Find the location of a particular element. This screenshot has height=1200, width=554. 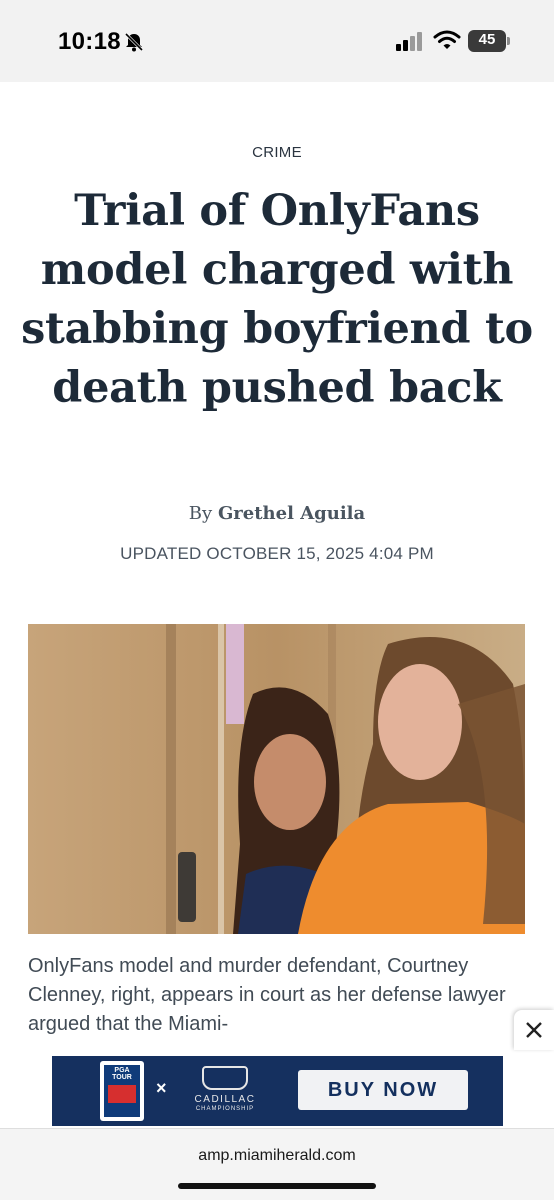

signal-icon is located at coordinates (409, 41).